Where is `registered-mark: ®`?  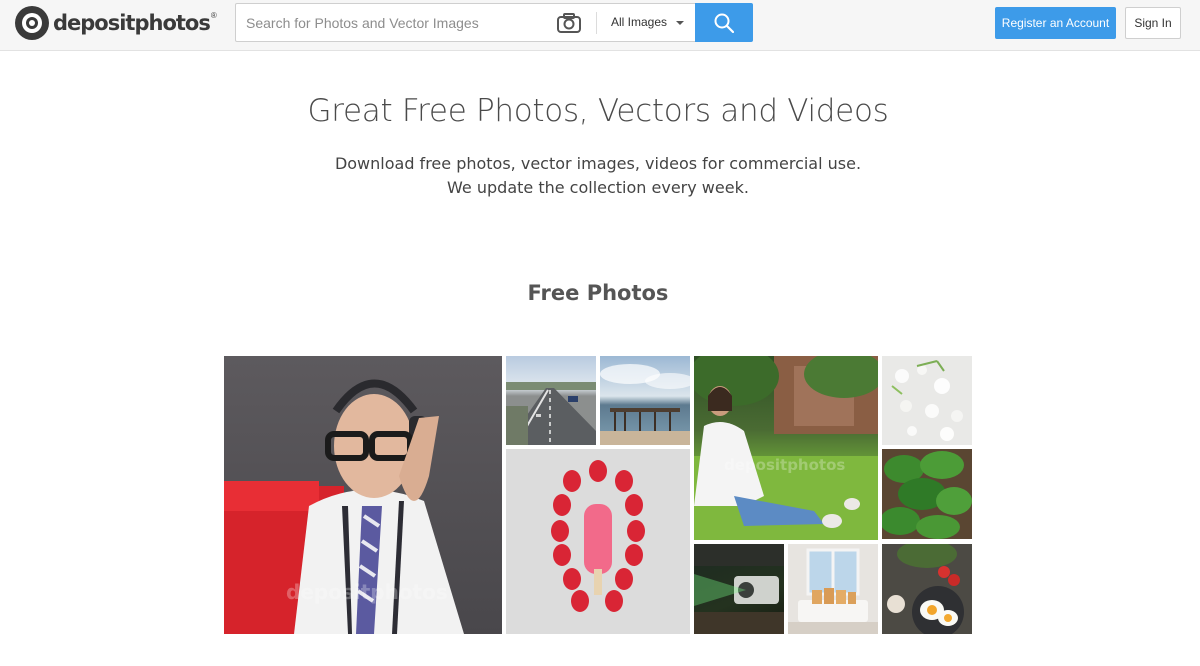 registered-mark: ® is located at coordinates (213, 15).